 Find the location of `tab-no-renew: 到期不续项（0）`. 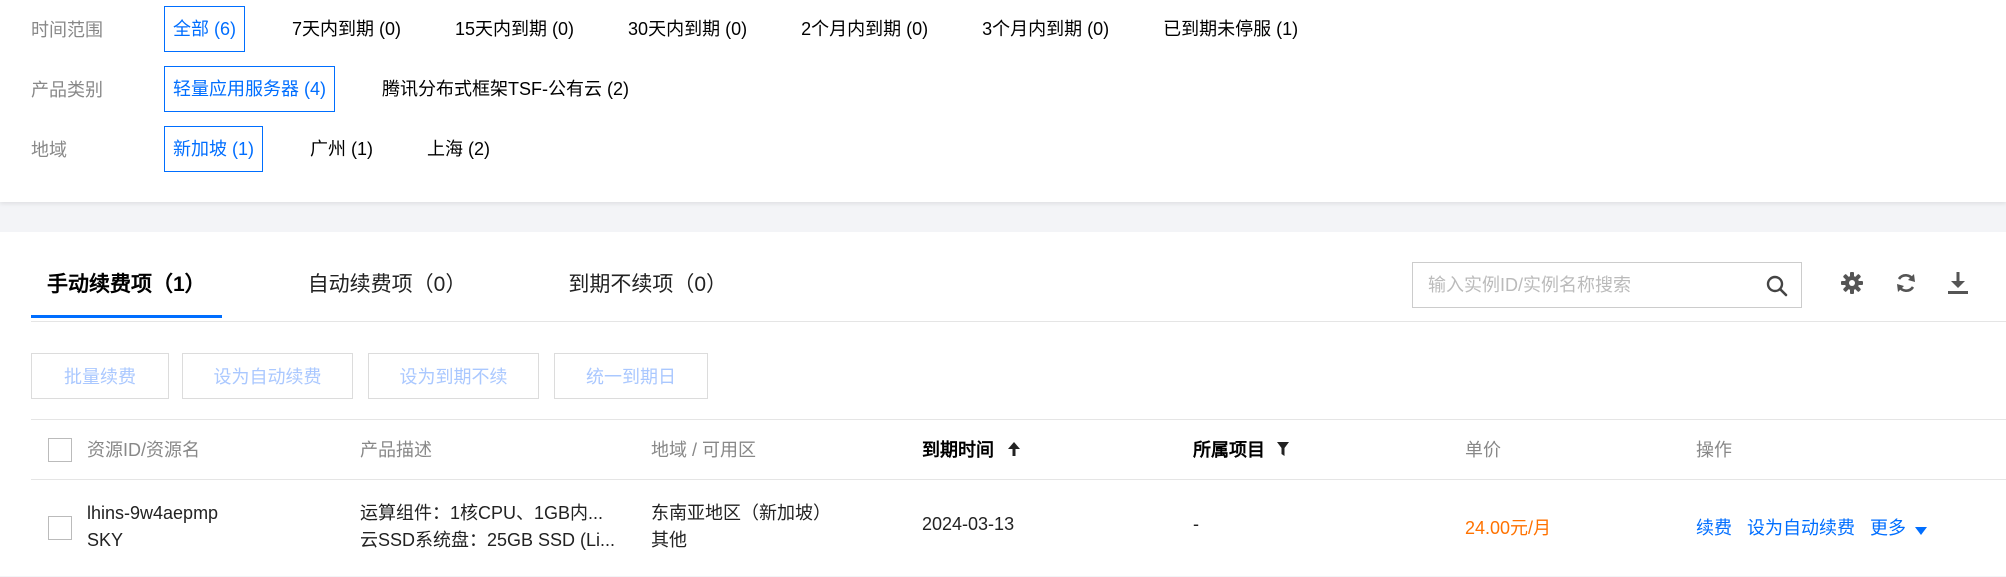

tab-no-renew: 到期不续项（0） is located at coordinates (647, 288).